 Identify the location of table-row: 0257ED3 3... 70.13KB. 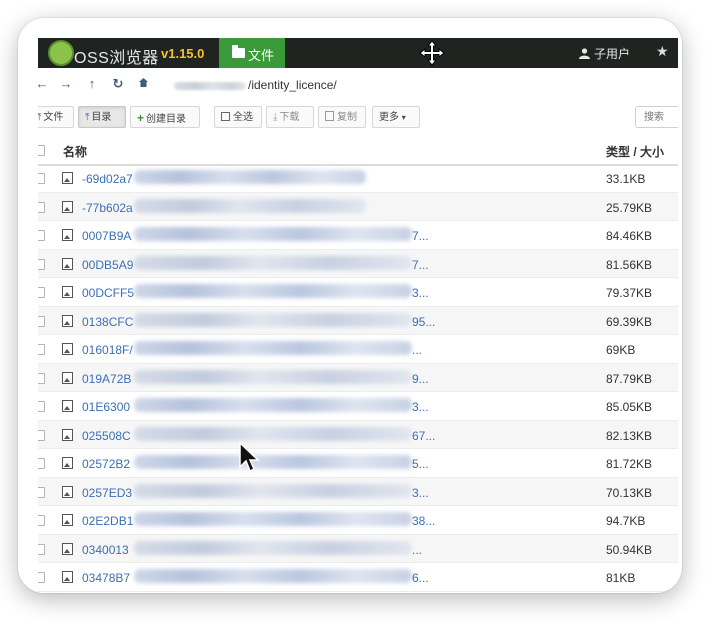
(358, 491).